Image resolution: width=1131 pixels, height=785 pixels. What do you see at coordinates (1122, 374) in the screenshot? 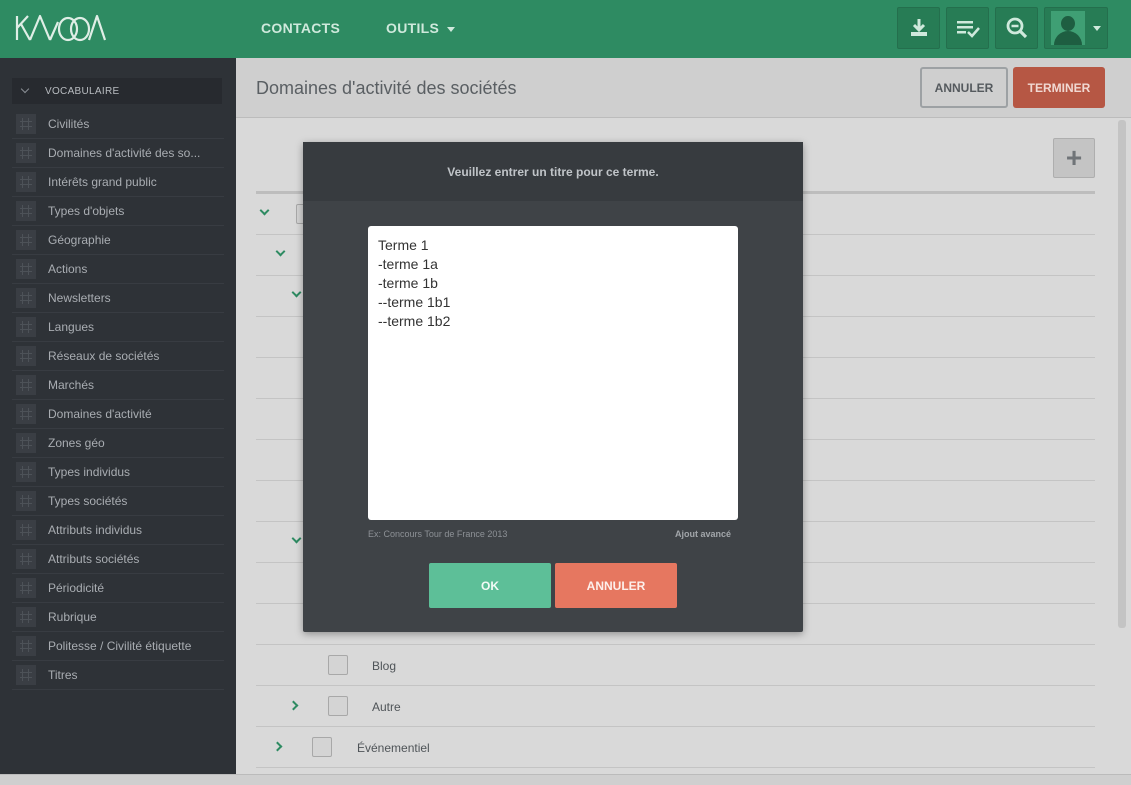
I see `scrollbar` at bounding box center [1122, 374].